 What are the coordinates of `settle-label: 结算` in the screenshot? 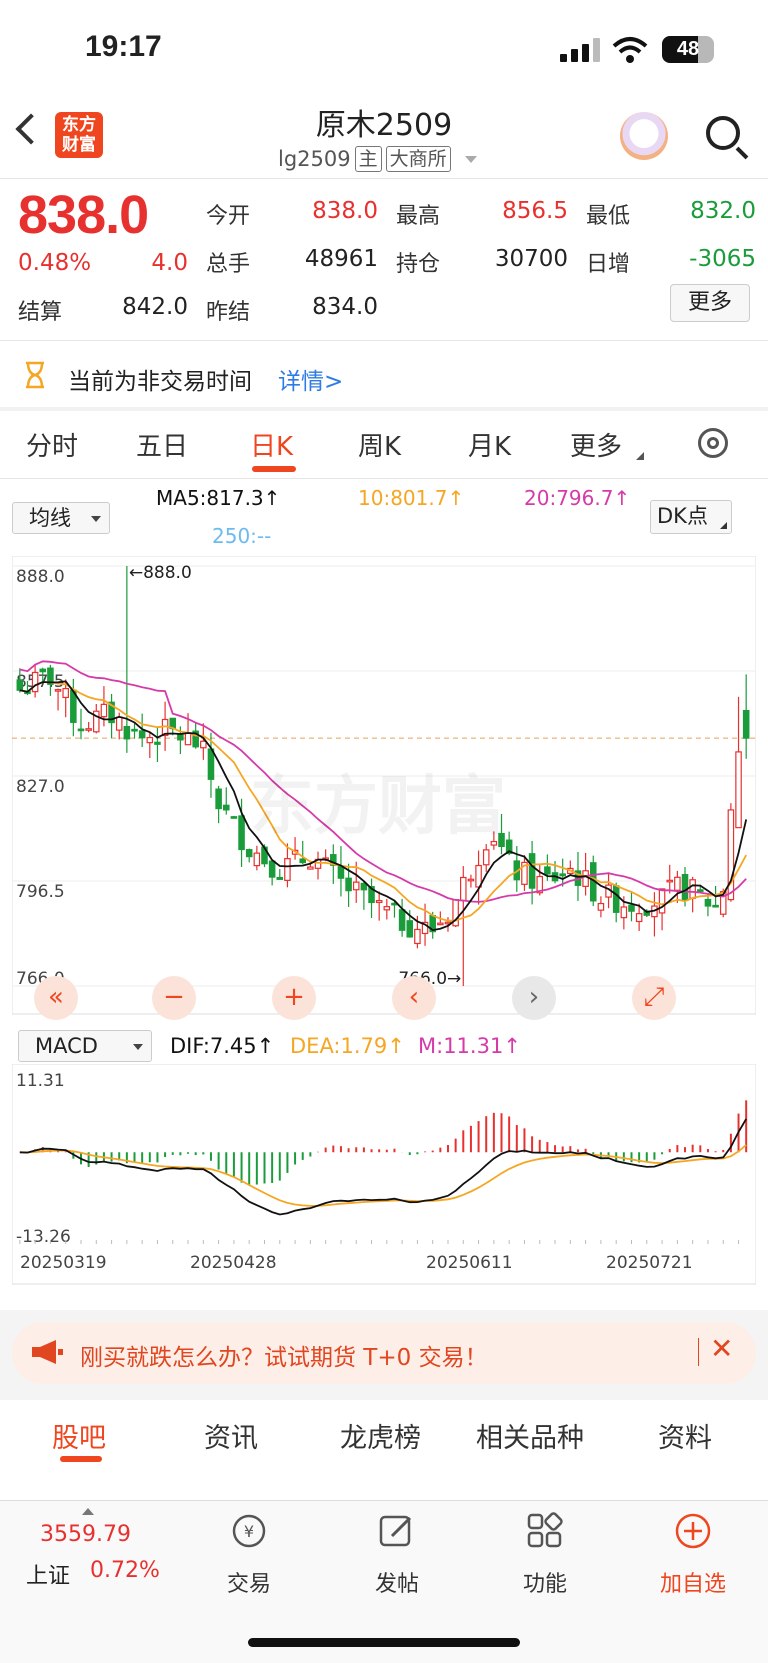 It's located at (40, 312).